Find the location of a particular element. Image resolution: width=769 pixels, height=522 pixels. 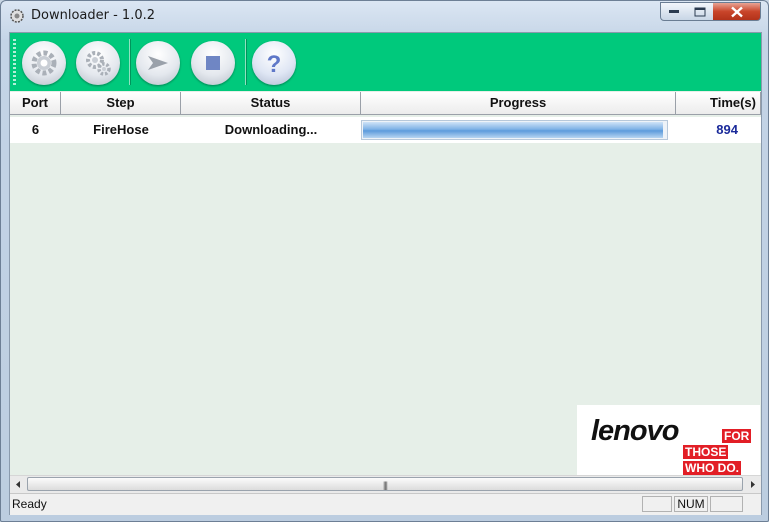

progress-fill is located at coordinates (513, 130).